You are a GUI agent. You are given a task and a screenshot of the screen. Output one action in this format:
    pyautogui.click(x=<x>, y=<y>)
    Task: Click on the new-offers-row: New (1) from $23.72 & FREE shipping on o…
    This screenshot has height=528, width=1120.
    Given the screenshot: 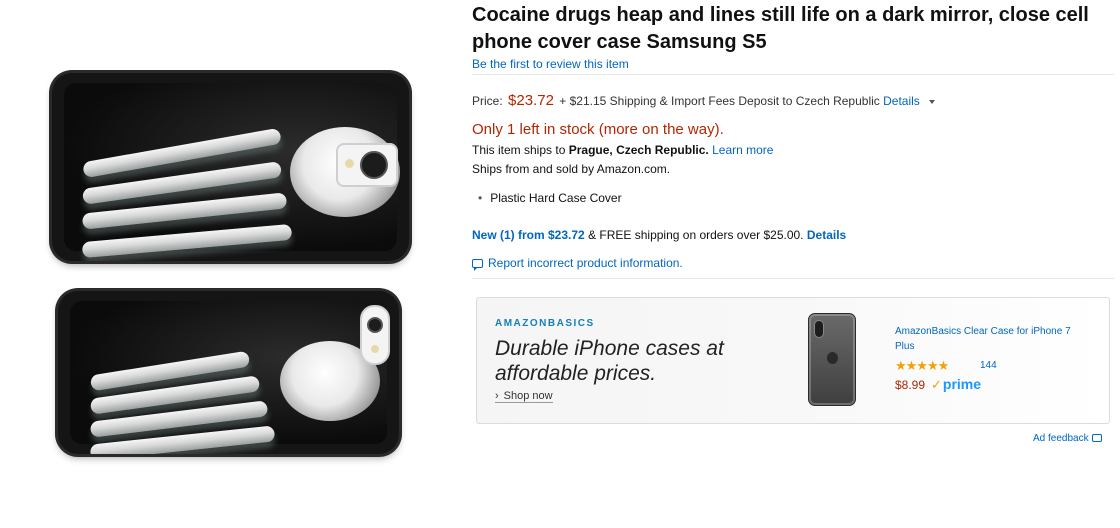 What is the action you would take?
    pyautogui.click(x=659, y=235)
    